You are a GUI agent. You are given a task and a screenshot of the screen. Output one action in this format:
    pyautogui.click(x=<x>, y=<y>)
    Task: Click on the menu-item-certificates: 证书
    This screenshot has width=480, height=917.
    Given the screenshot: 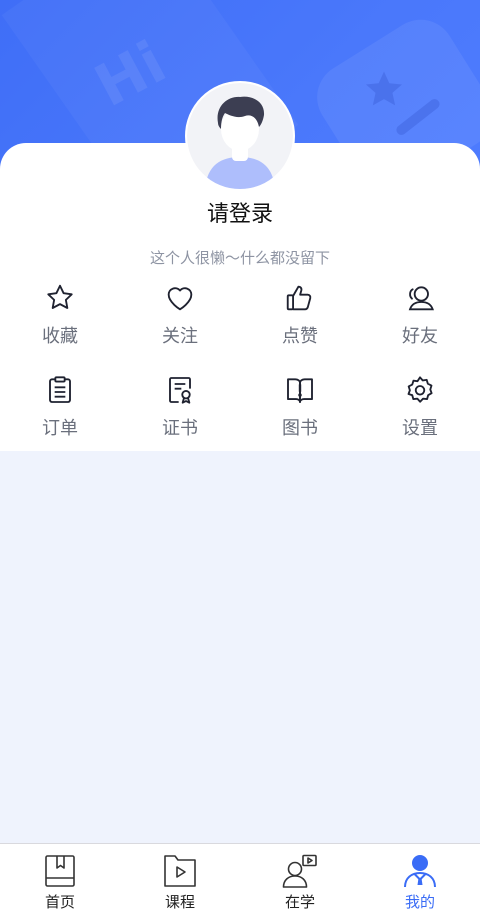 What is the action you would take?
    pyautogui.click(x=180, y=416)
    